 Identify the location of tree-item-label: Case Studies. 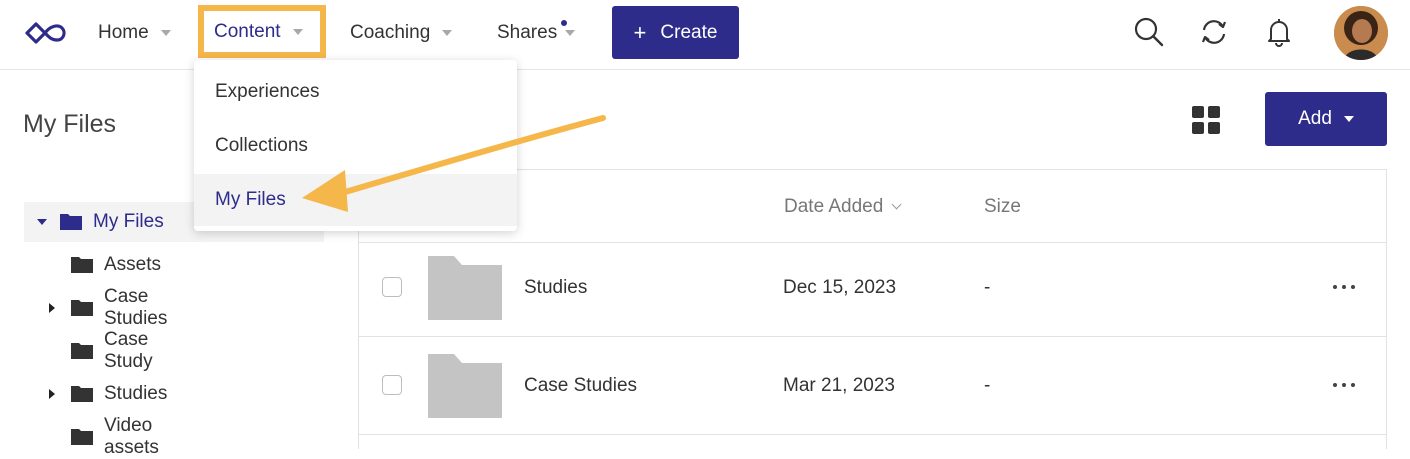
(136, 307).